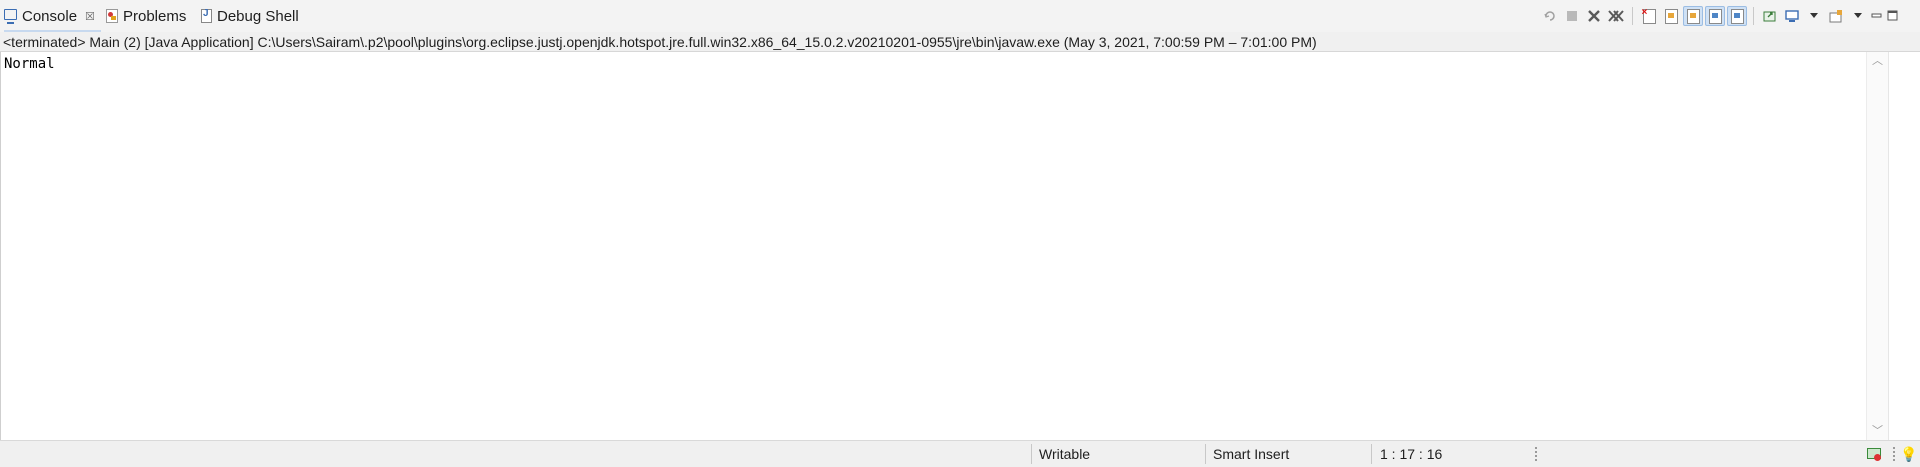 The image size is (1920, 467). What do you see at coordinates (1251, 454) in the screenshot?
I see `status-insert-mode: Smart Insert` at bounding box center [1251, 454].